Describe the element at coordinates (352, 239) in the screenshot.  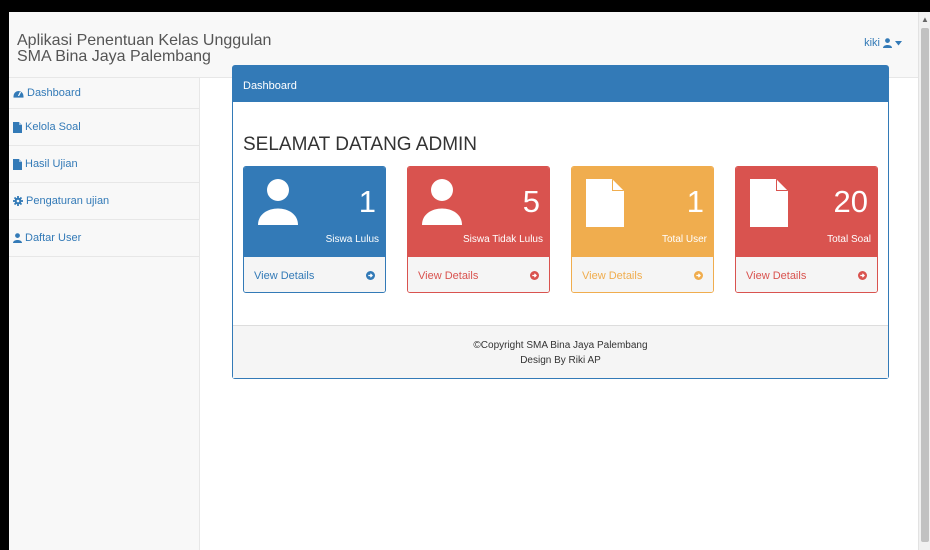
I see `stat-label: Siswa Lulus` at that location.